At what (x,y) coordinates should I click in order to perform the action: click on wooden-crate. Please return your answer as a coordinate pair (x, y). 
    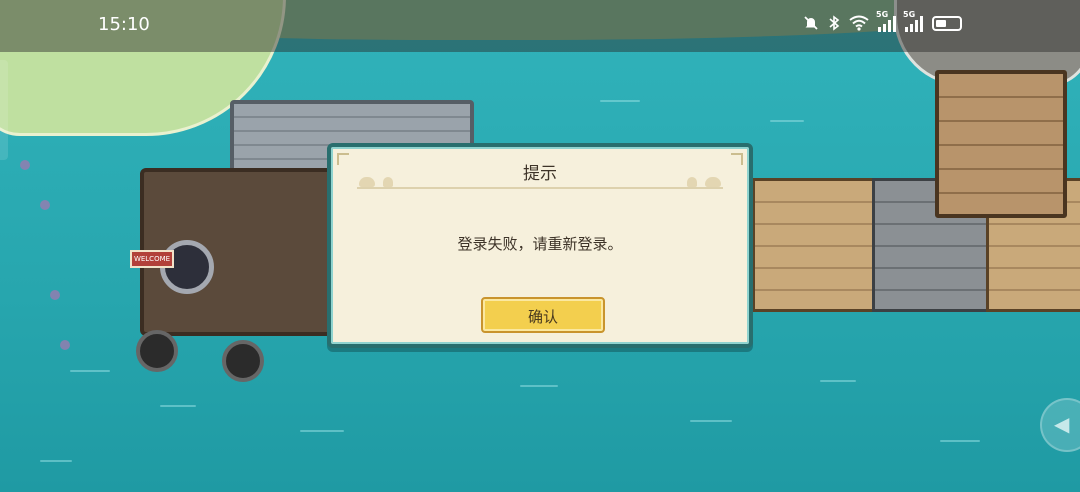
    Looking at the image, I should click on (1001, 144).